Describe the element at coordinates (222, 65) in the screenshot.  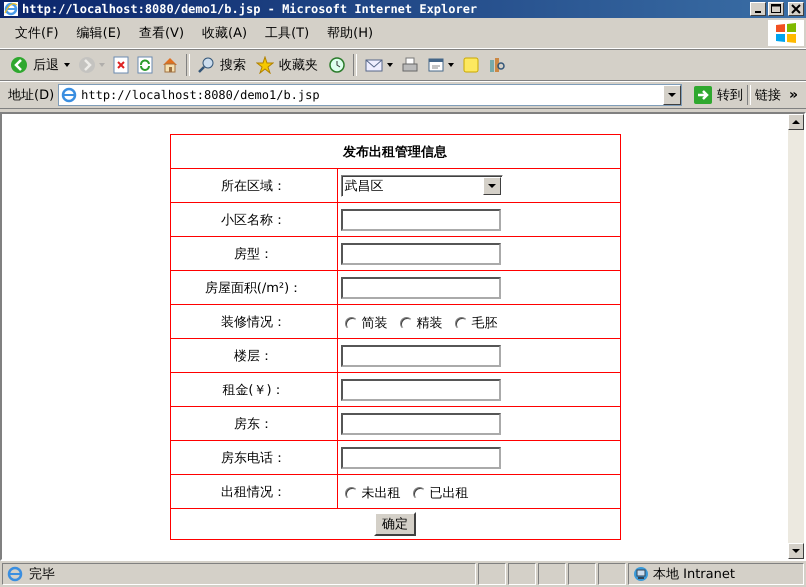
I see `search-button: 搜索` at that location.